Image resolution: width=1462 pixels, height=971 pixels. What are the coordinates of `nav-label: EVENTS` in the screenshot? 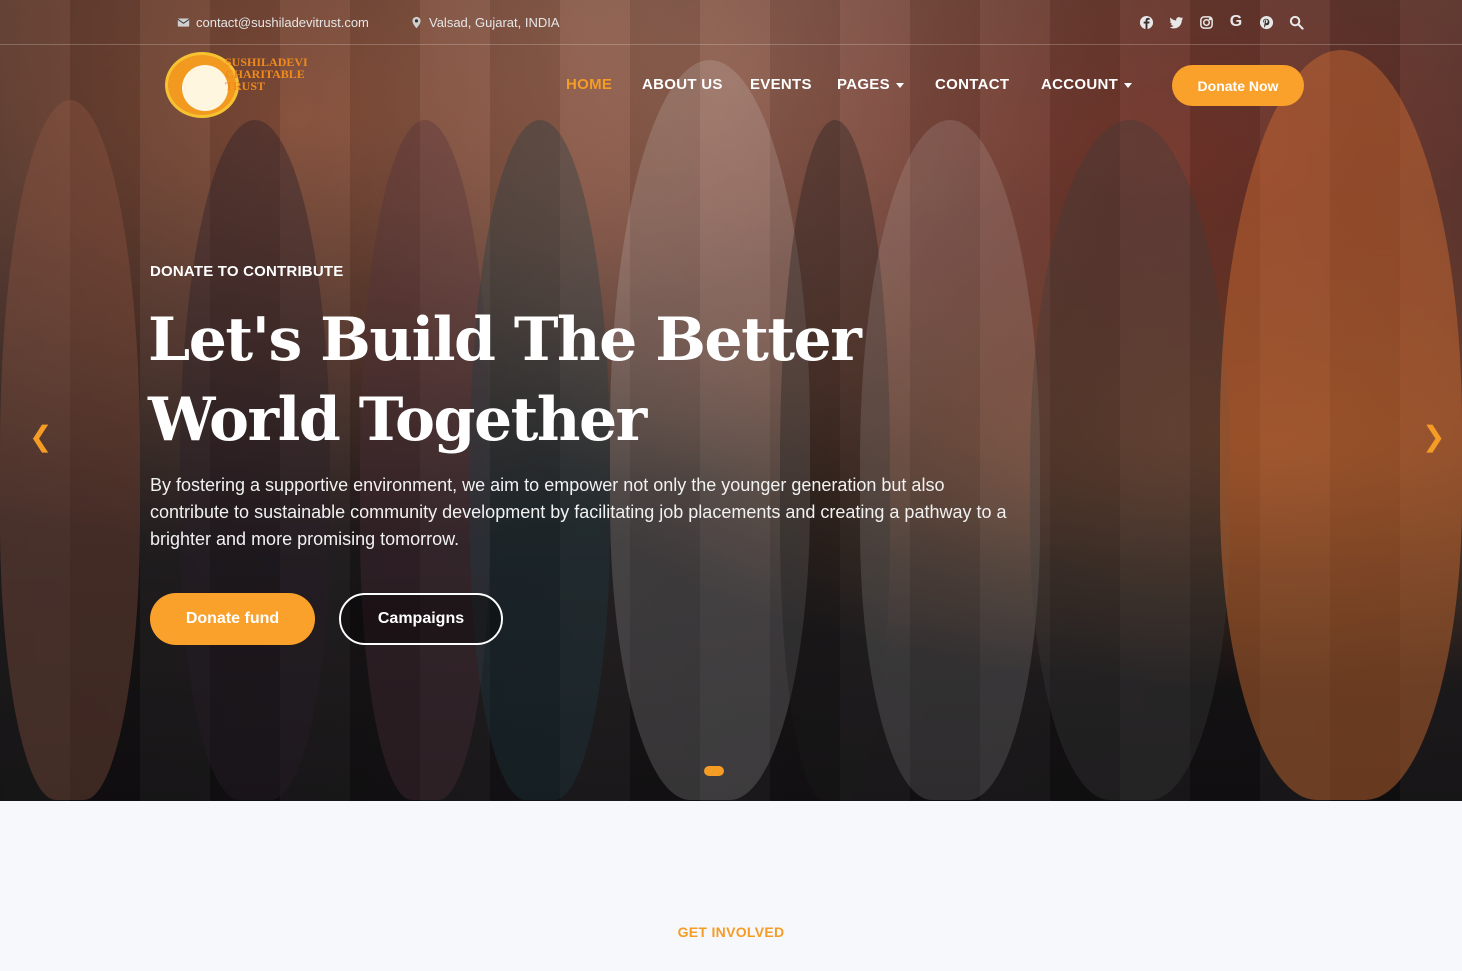 It's located at (781, 84).